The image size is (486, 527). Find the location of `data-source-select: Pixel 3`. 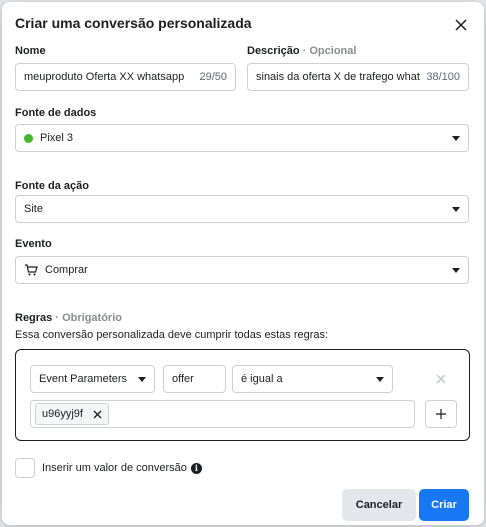

data-source-select: Pixel 3 is located at coordinates (242, 138).